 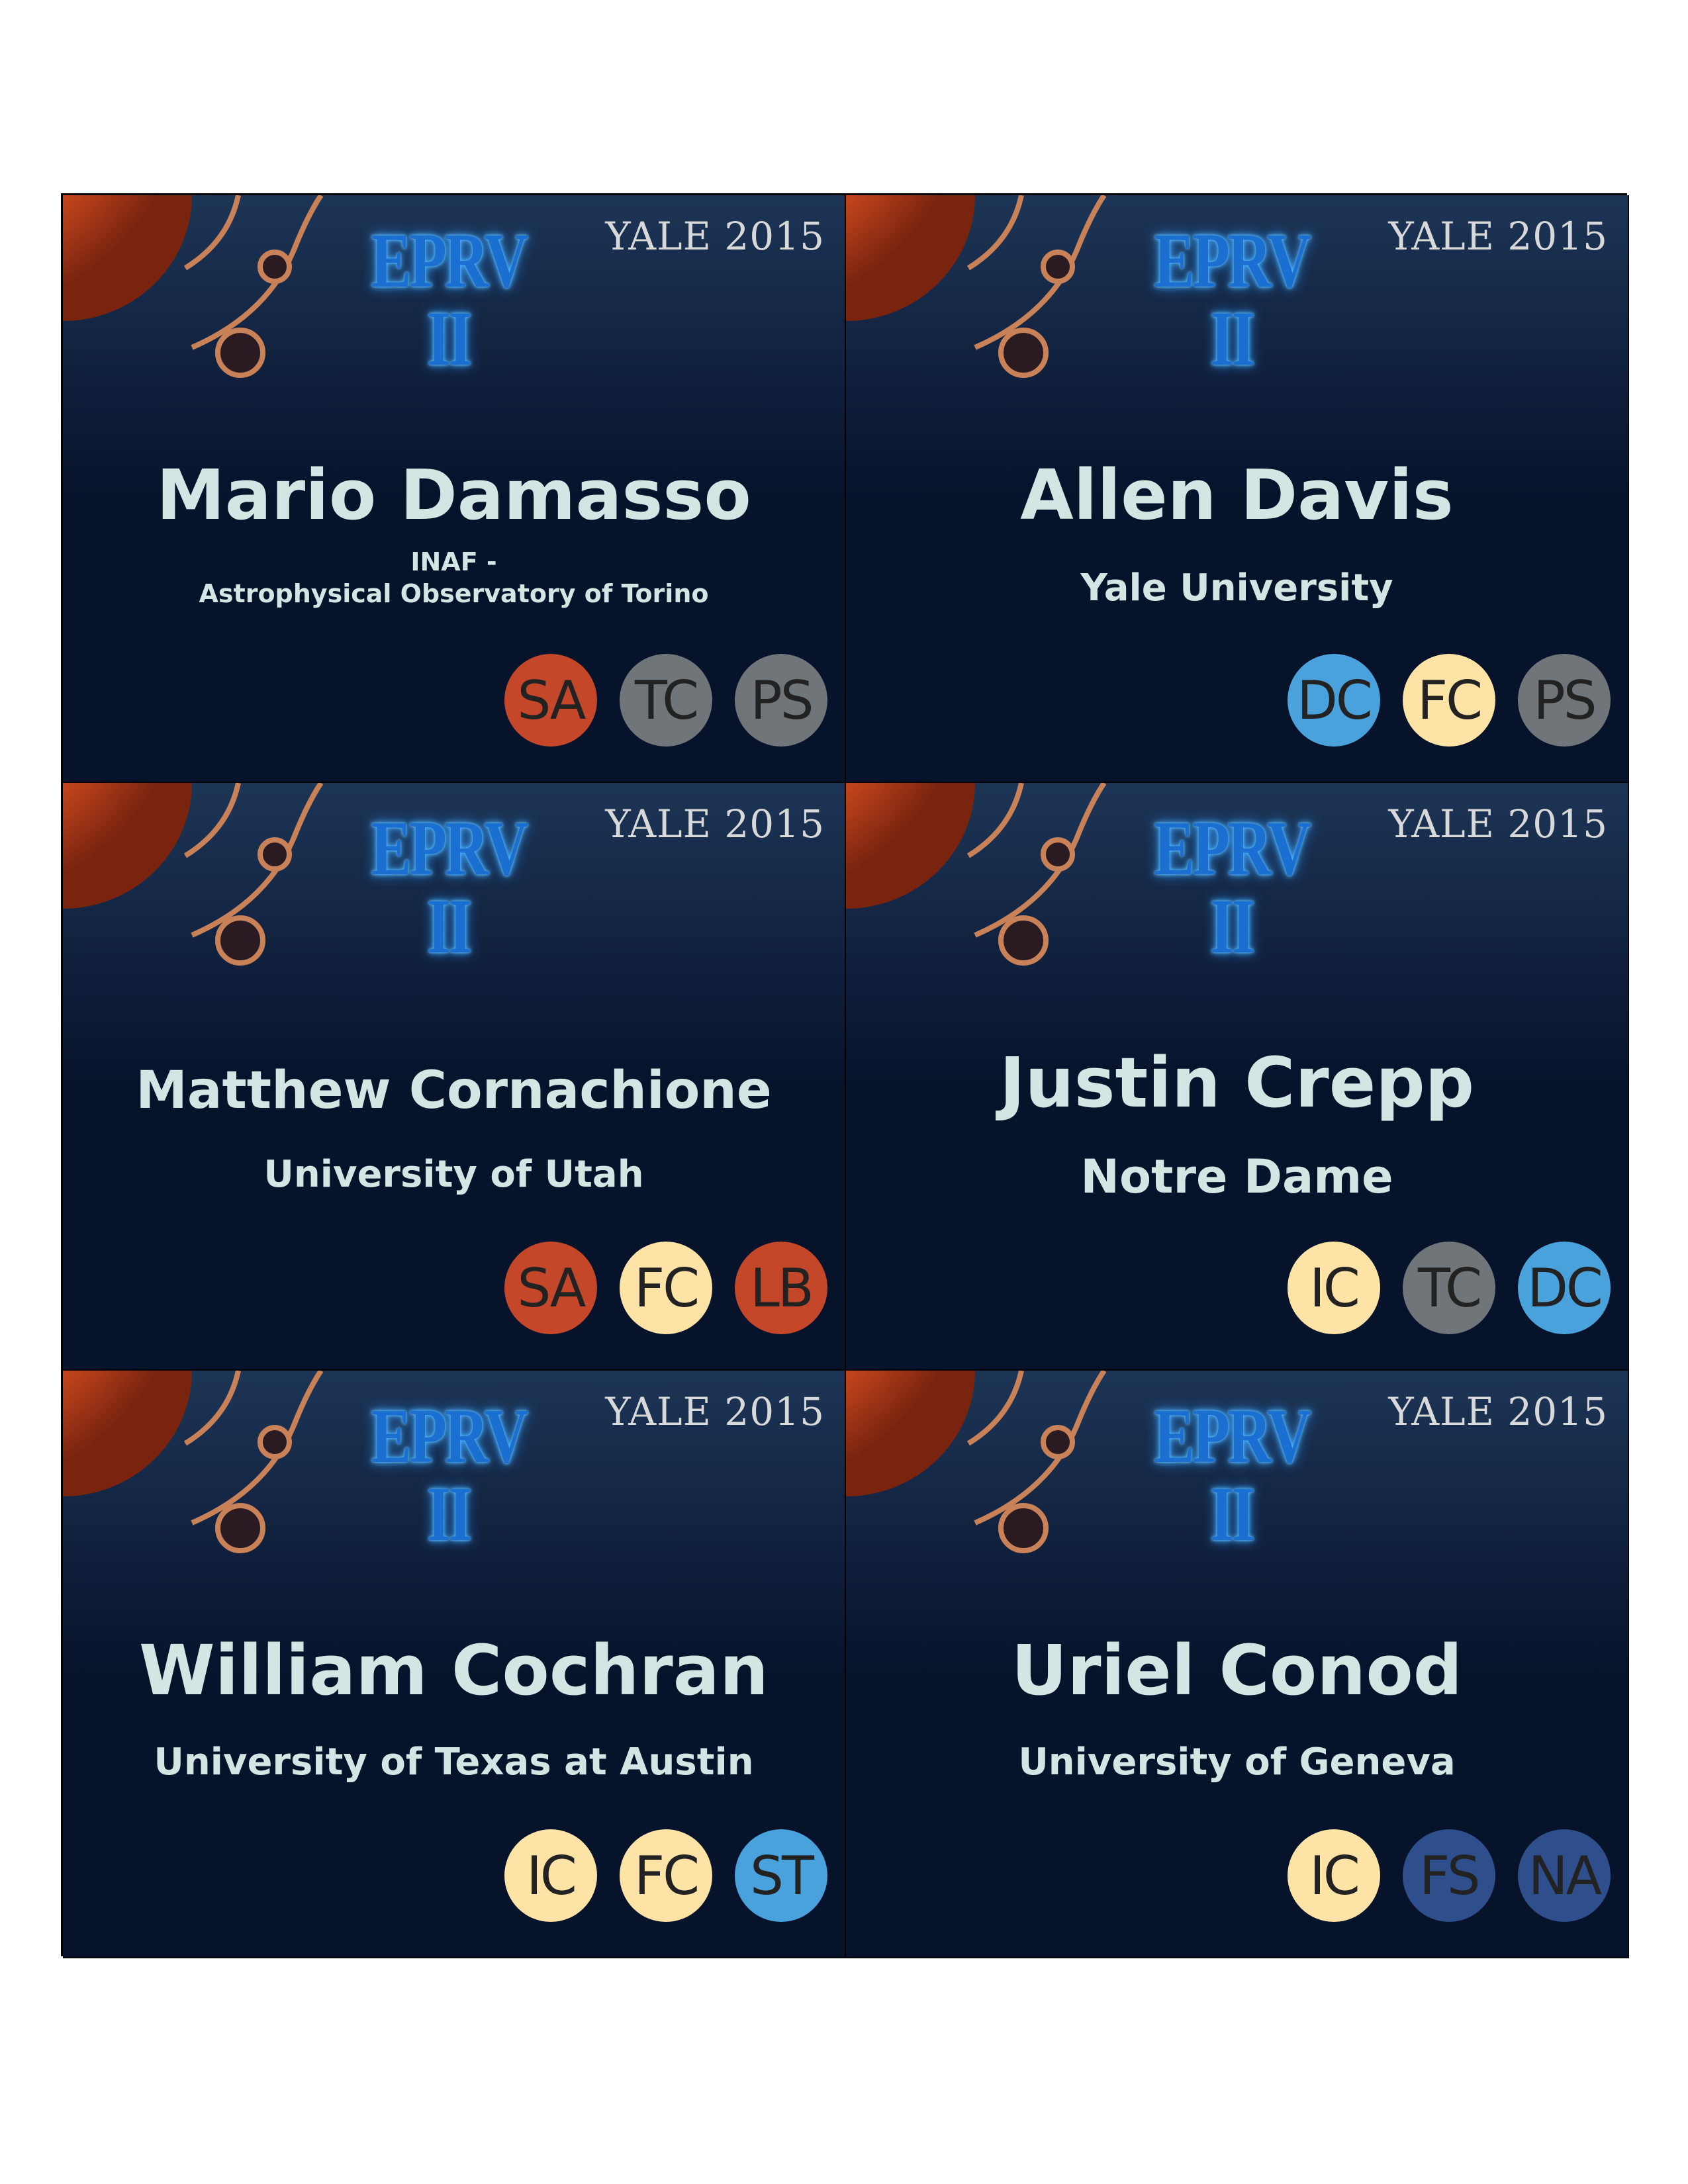 I want to click on attendee-name: William Cochran, so click(x=453, y=1670).